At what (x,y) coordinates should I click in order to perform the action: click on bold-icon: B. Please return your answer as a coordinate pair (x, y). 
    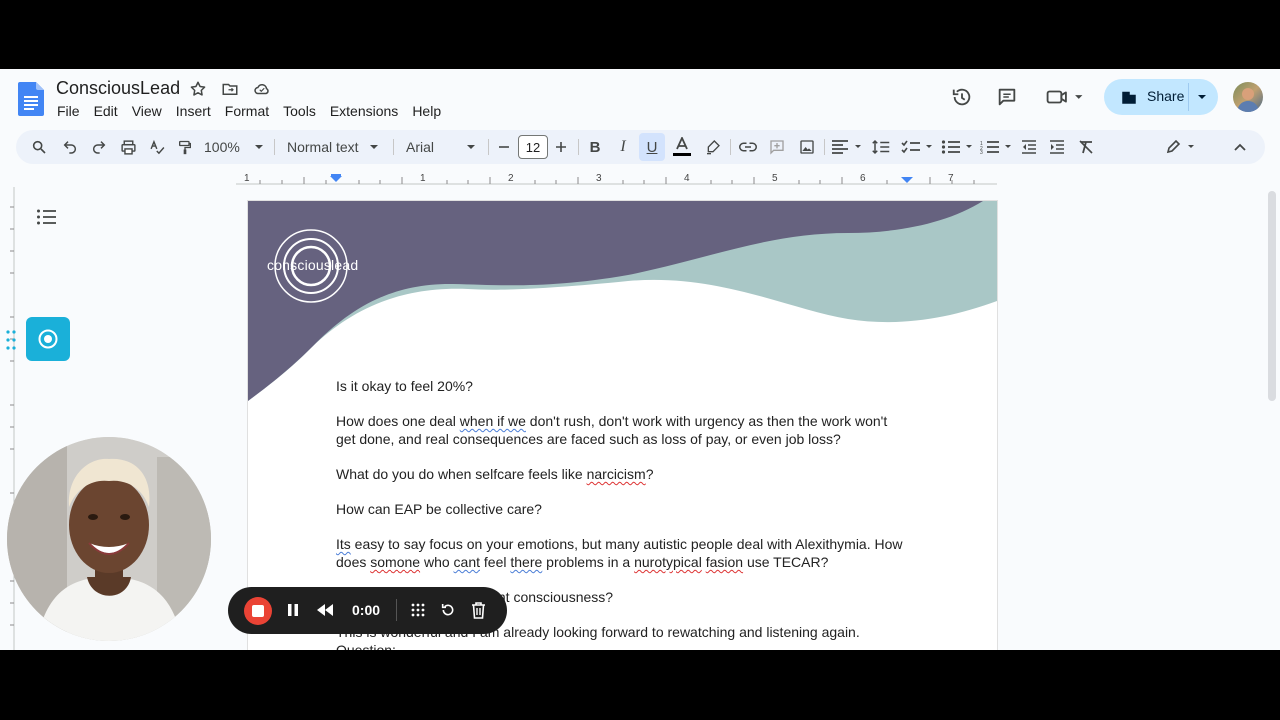
    Looking at the image, I should click on (595, 147).